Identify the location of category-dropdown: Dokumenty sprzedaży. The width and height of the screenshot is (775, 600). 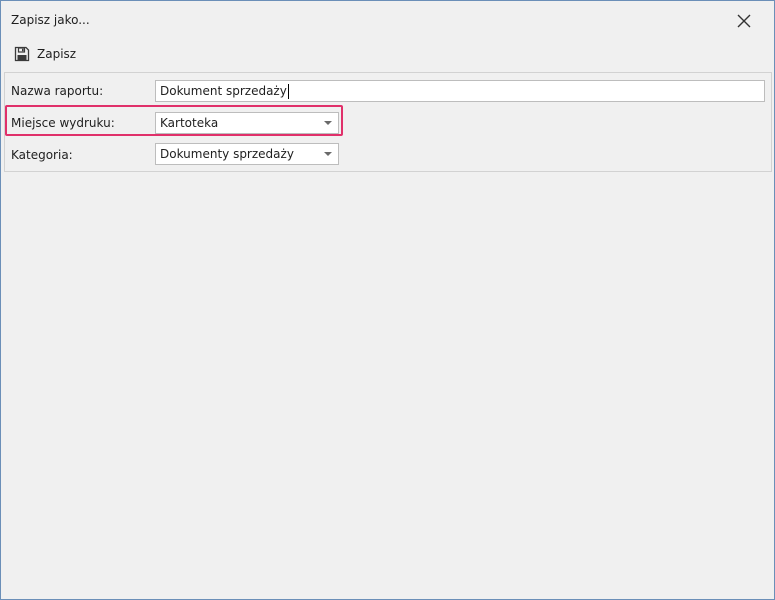
(247, 154).